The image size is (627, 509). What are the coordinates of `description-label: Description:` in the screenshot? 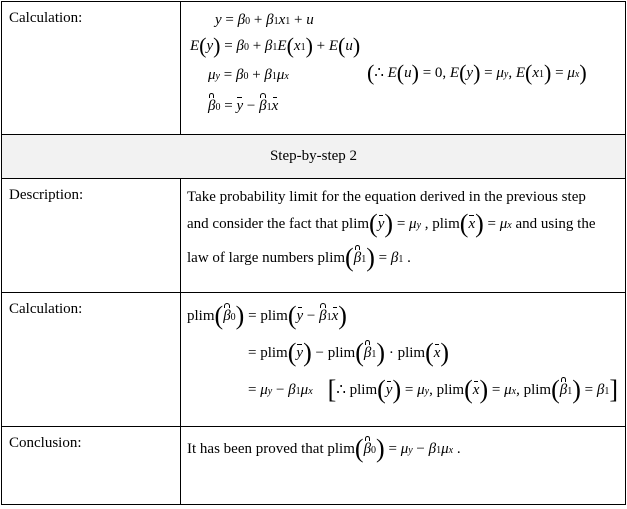 It's located at (91, 235).